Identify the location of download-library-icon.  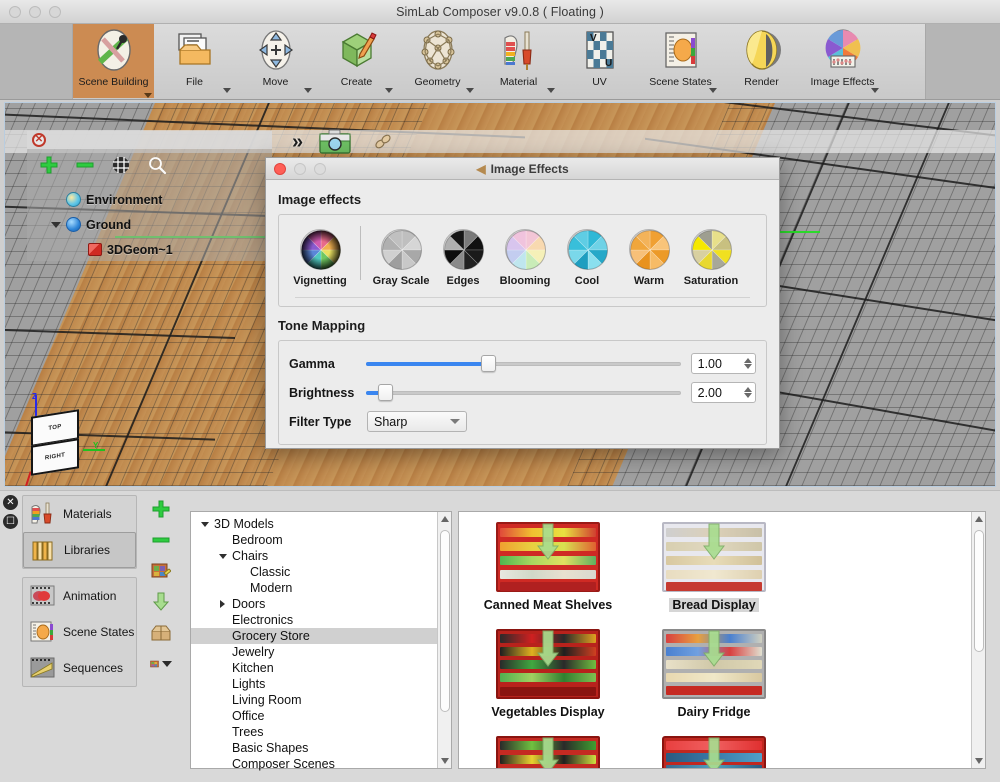
(161, 602).